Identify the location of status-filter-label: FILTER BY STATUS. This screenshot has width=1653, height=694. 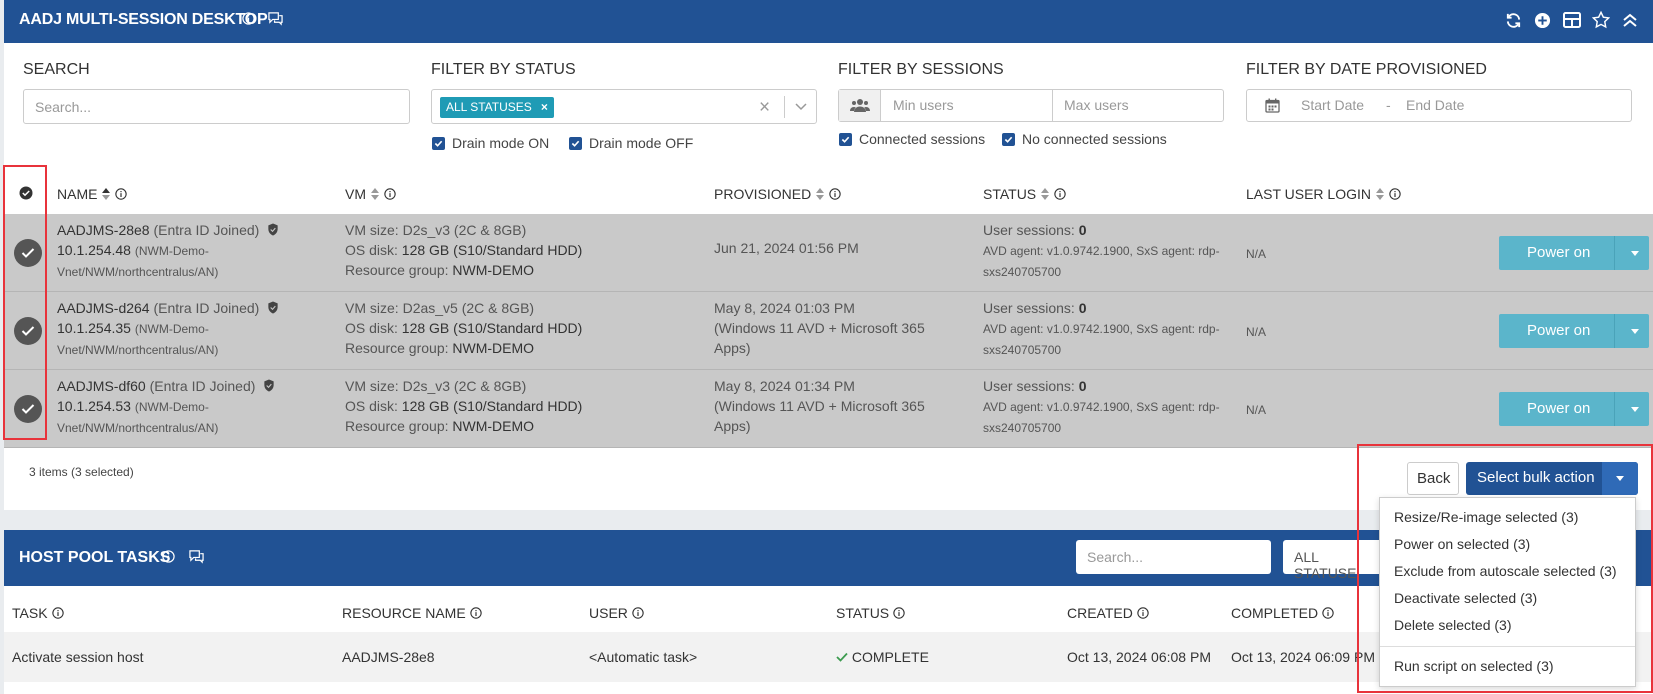
(503, 69).